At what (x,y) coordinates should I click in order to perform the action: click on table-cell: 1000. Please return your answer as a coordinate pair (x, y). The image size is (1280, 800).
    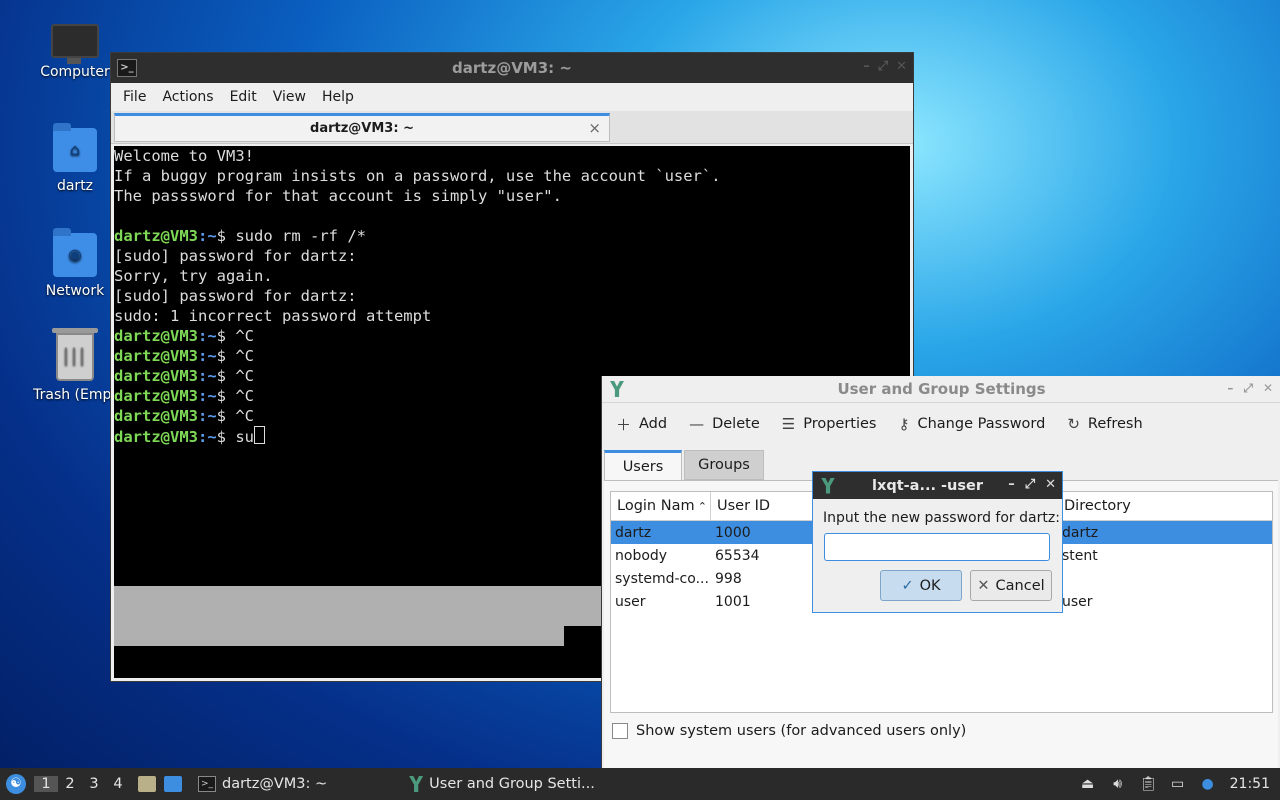
    Looking at the image, I should click on (733, 532).